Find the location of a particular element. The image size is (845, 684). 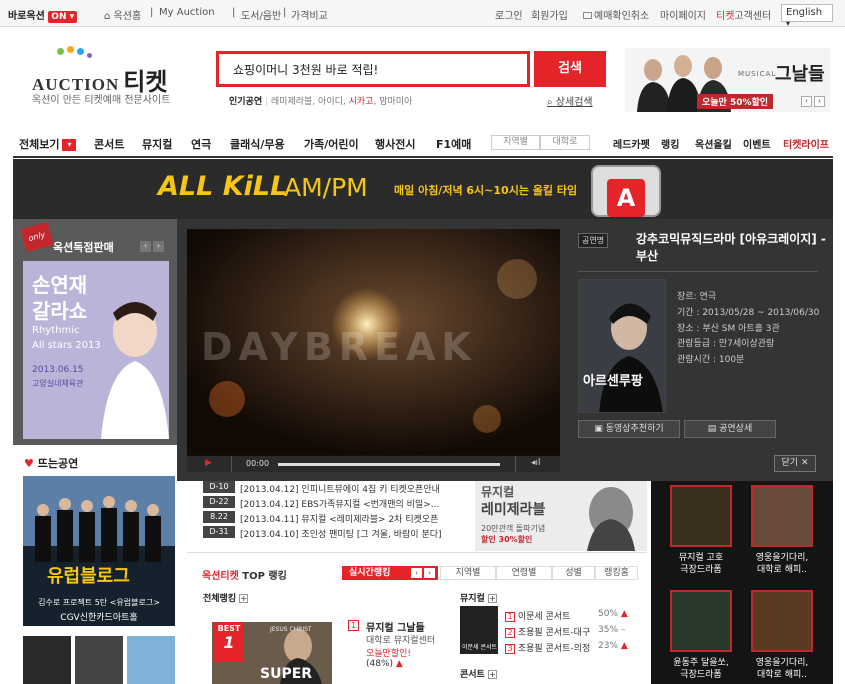

banner-title: 그날들 is located at coordinates (800, 74).